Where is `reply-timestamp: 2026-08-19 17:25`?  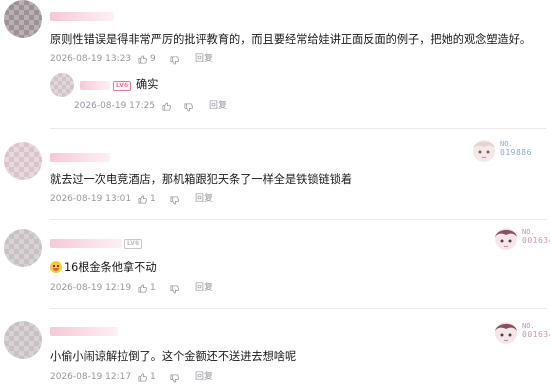 reply-timestamp: 2026-08-19 17:25 is located at coordinates (115, 106).